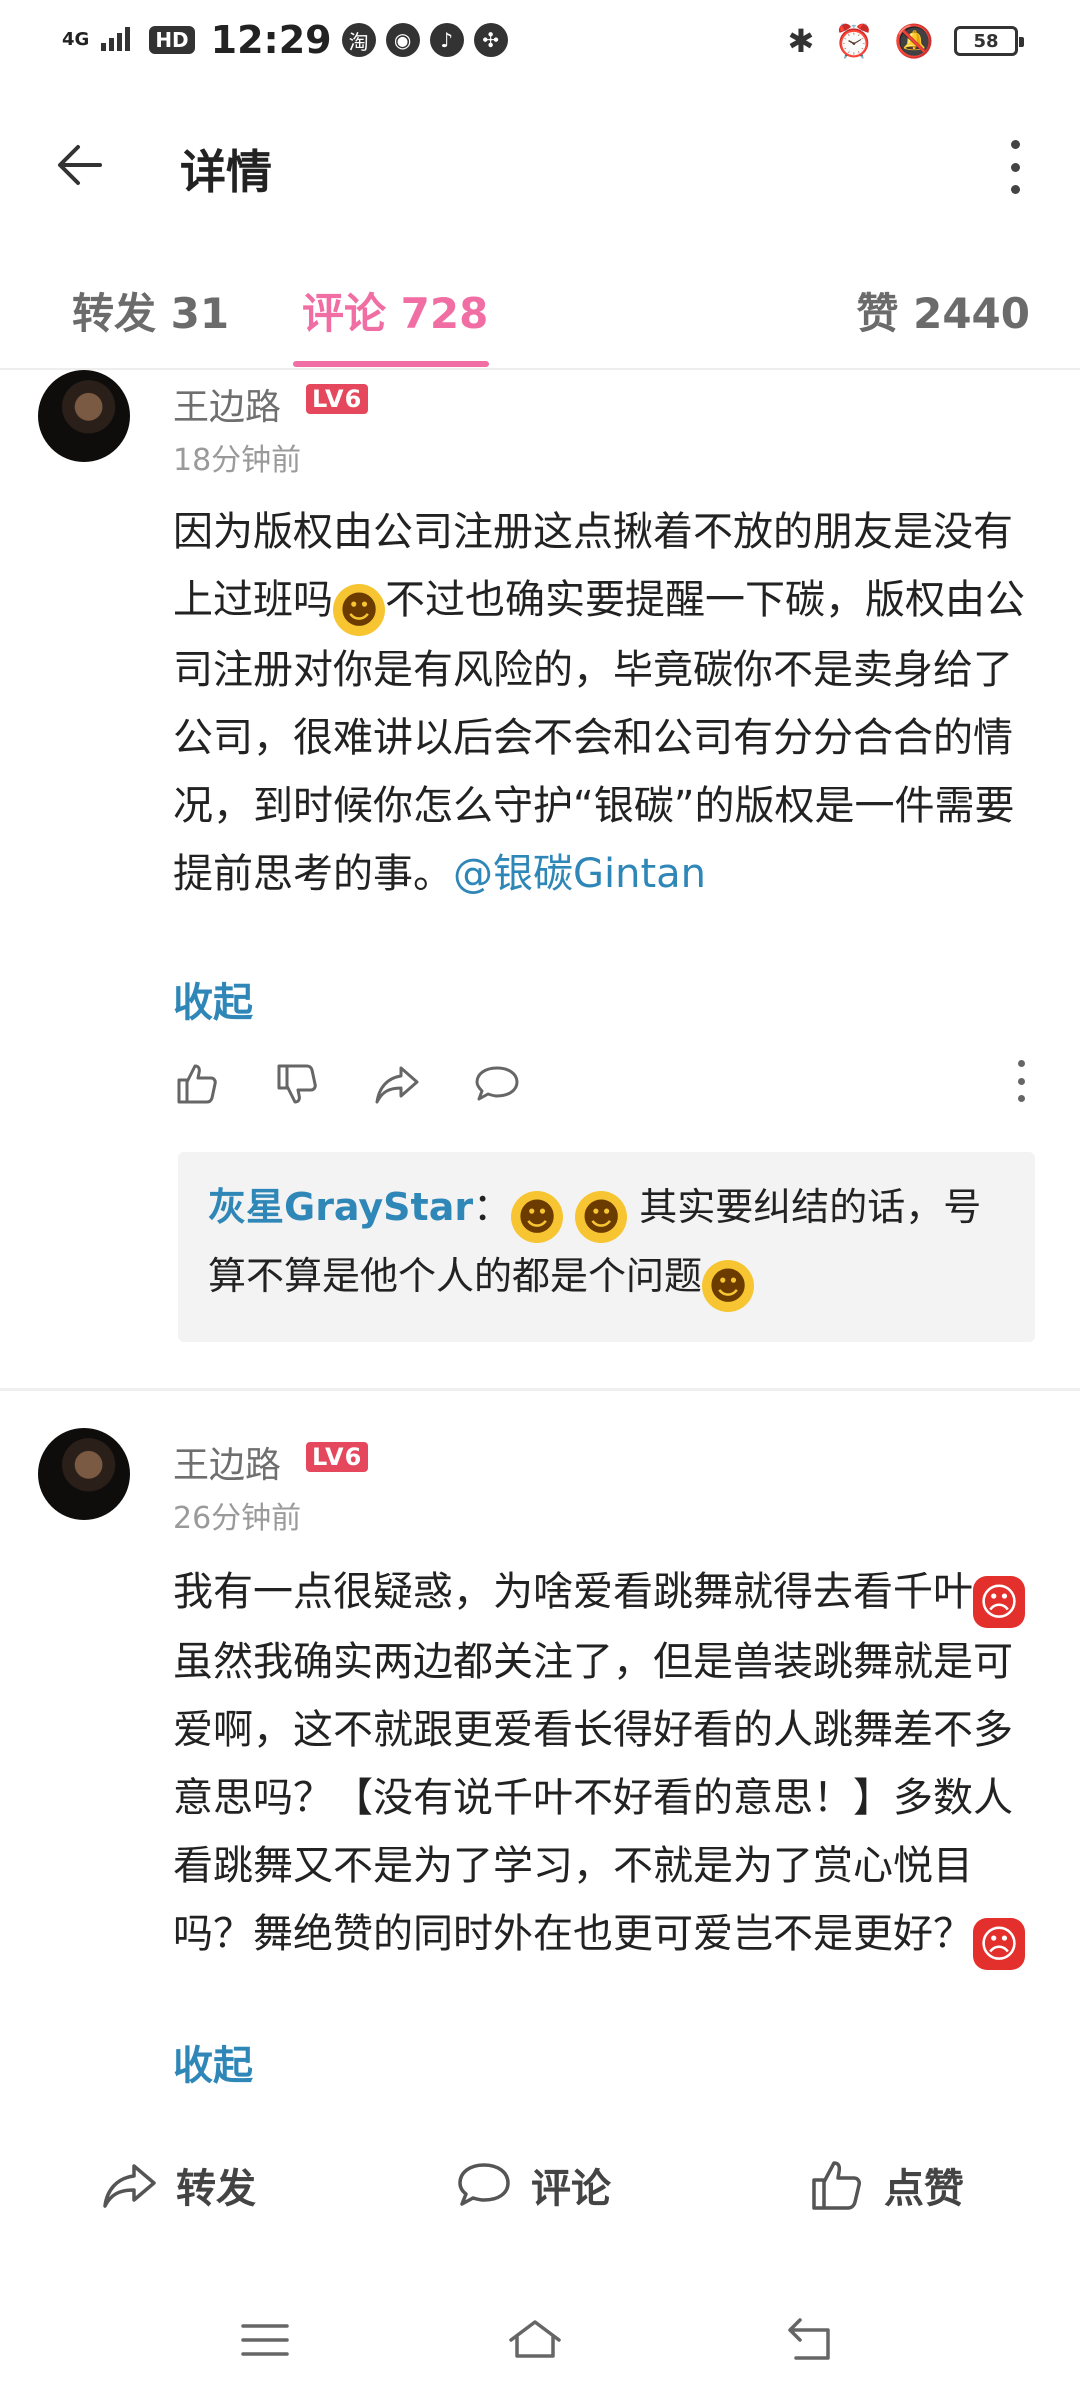  Describe the element at coordinates (76, 39) in the screenshot. I see `network-indicator: 4G` at that location.